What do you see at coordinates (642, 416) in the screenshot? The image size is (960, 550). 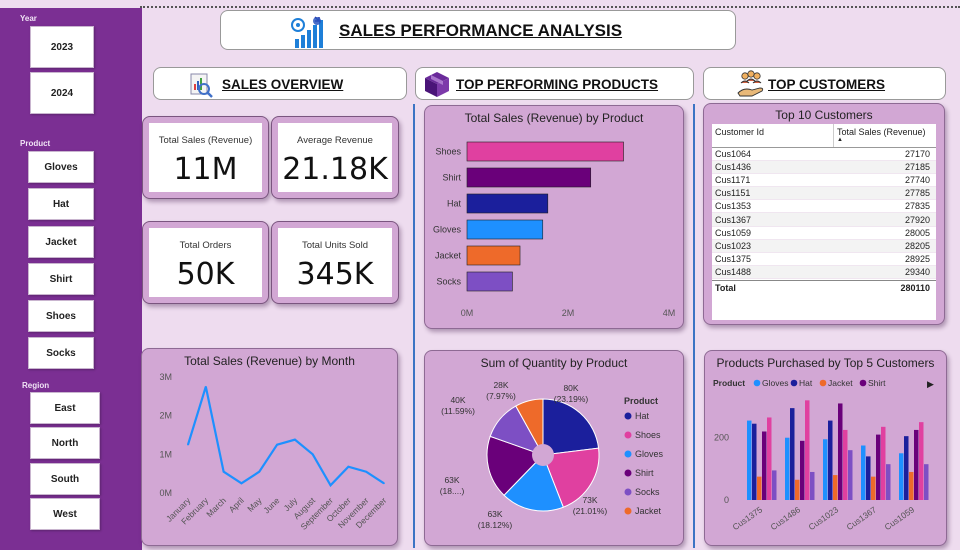 I see `legend-label-hat: Hat` at bounding box center [642, 416].